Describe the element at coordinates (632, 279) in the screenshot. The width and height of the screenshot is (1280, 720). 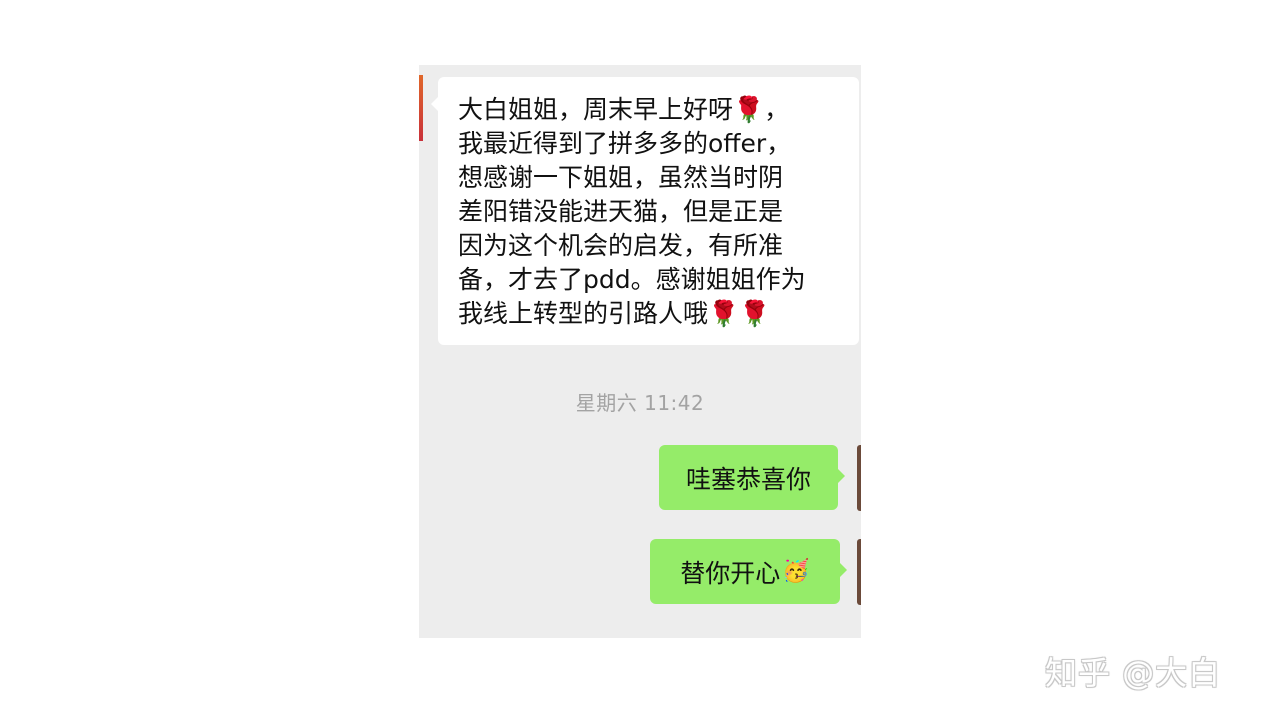
I see `message-line: 备，才去了pdd。感谢姐姐作为` at that location.